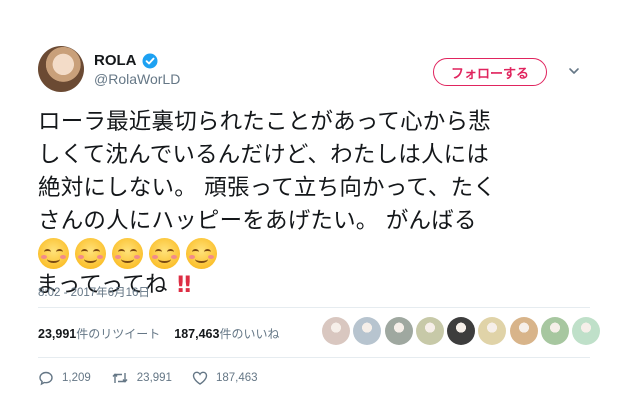 The image size is (620, 418). Describe the element at coordinates (46, 378) in the screenshot. I see `reply-icon` at that location.